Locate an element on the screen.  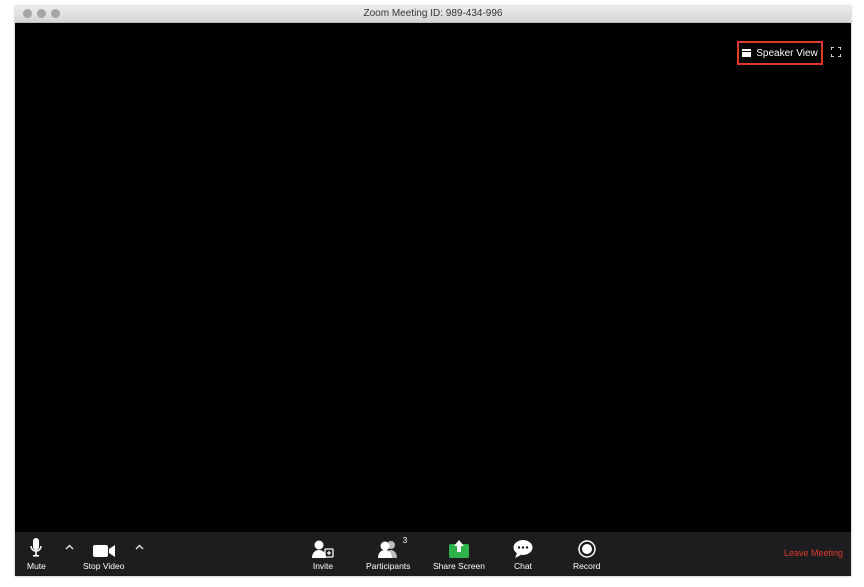
invite-label: Invite is located at coordinates (323, 566).